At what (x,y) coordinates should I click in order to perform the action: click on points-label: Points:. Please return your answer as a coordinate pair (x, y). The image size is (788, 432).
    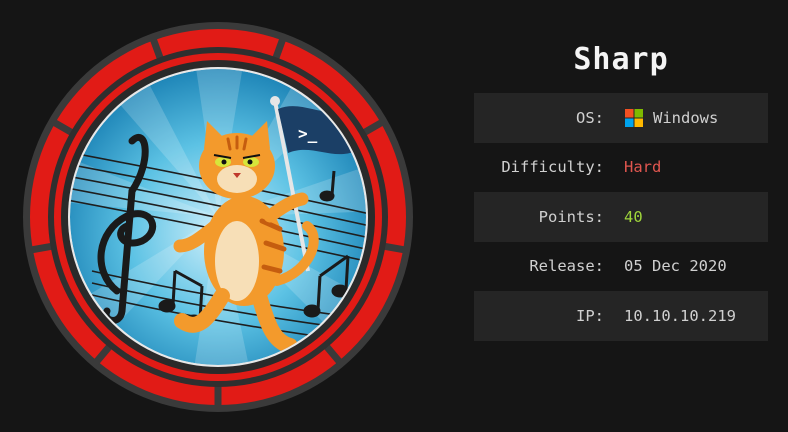
    Looking at the image, I should click on (571, 216).